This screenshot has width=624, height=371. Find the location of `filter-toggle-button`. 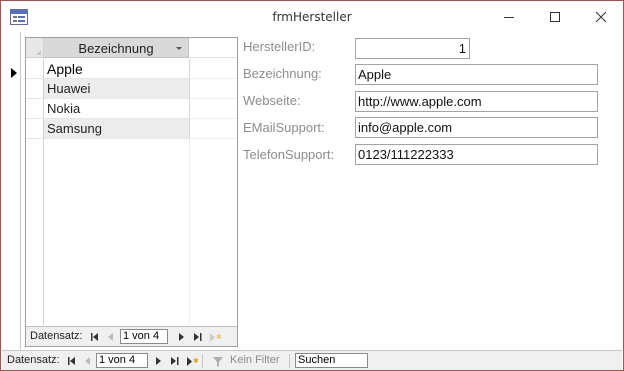

filter-toggle-button is located at coordinates (218, 361).